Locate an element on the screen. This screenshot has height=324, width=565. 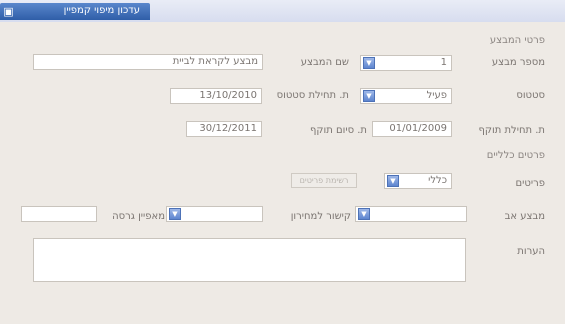
items-select: כללי ▼ is located at coordinates (418, 181).